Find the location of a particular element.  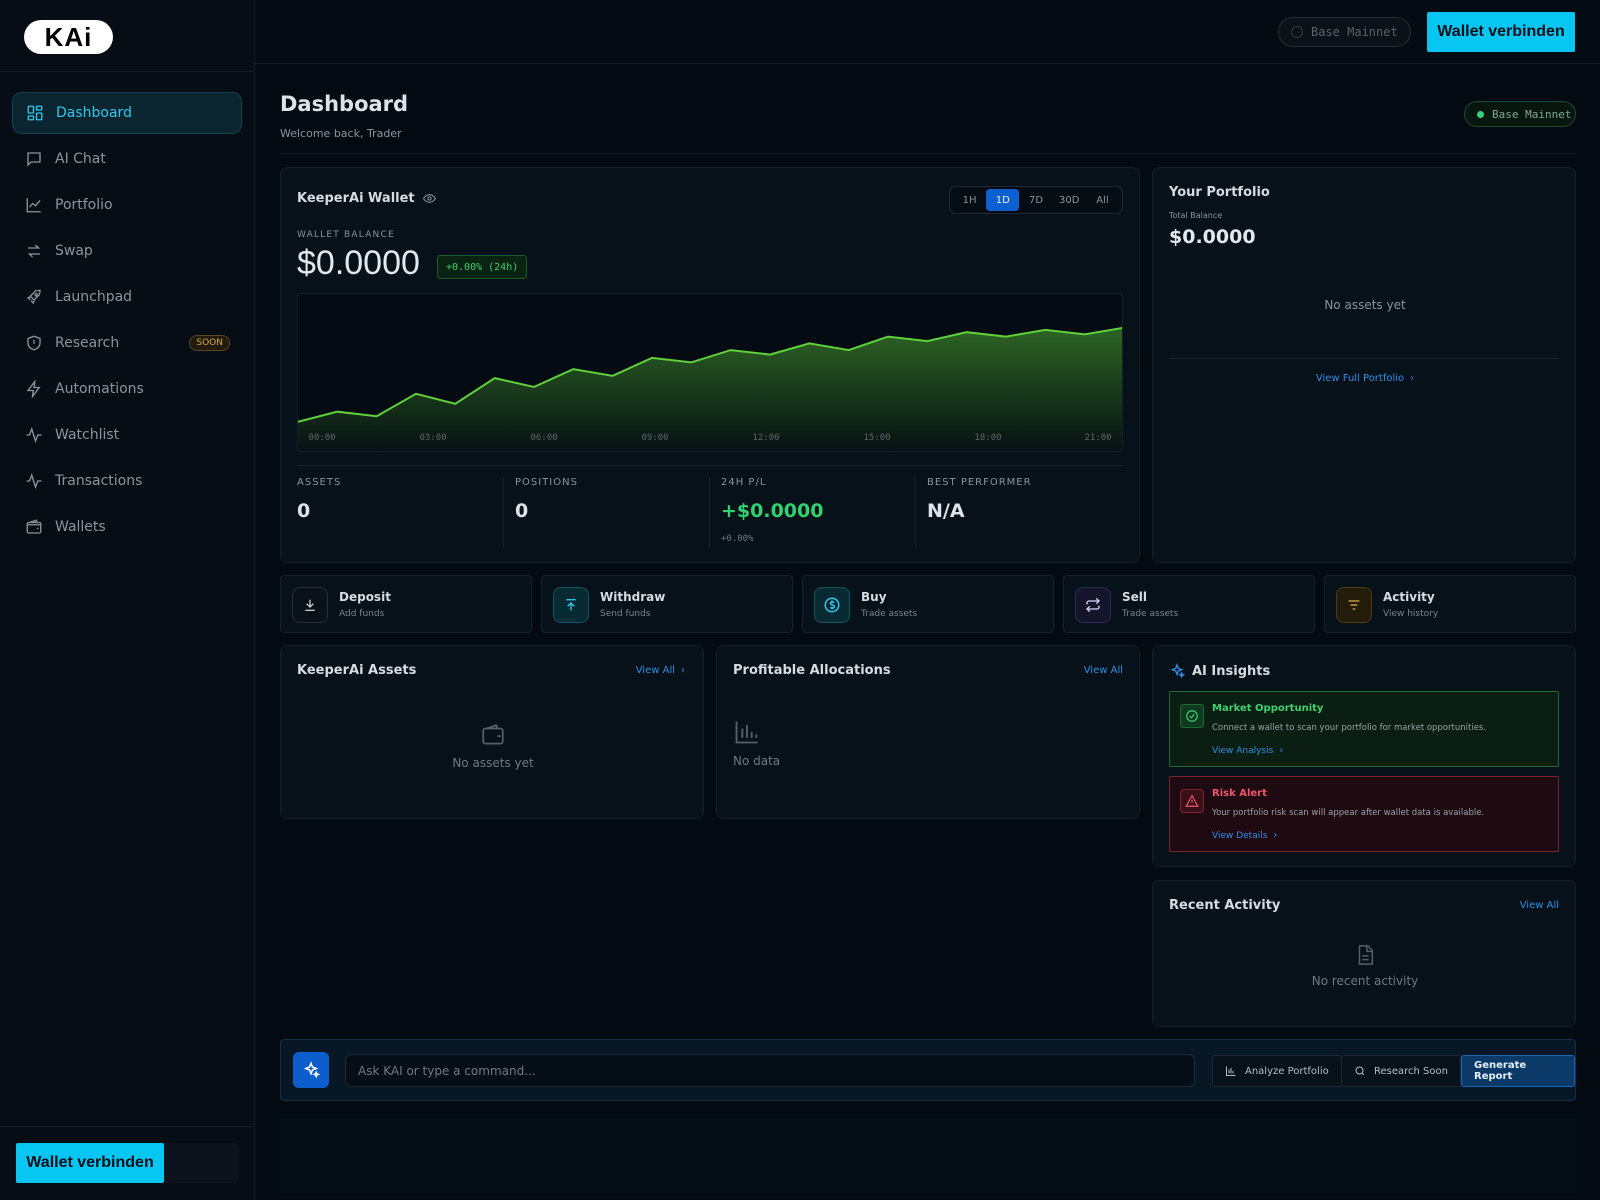

withdraw-action: Withdraw Send funds is located at coordinates (667, 604).